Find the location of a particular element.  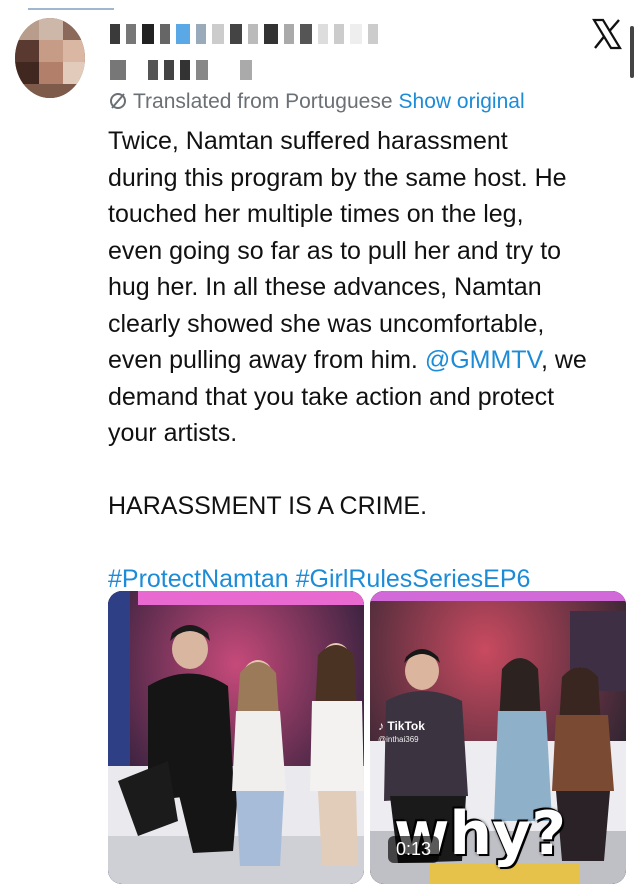

tweet-line: demand that you take action and protect is located at coordinates (331, 396).